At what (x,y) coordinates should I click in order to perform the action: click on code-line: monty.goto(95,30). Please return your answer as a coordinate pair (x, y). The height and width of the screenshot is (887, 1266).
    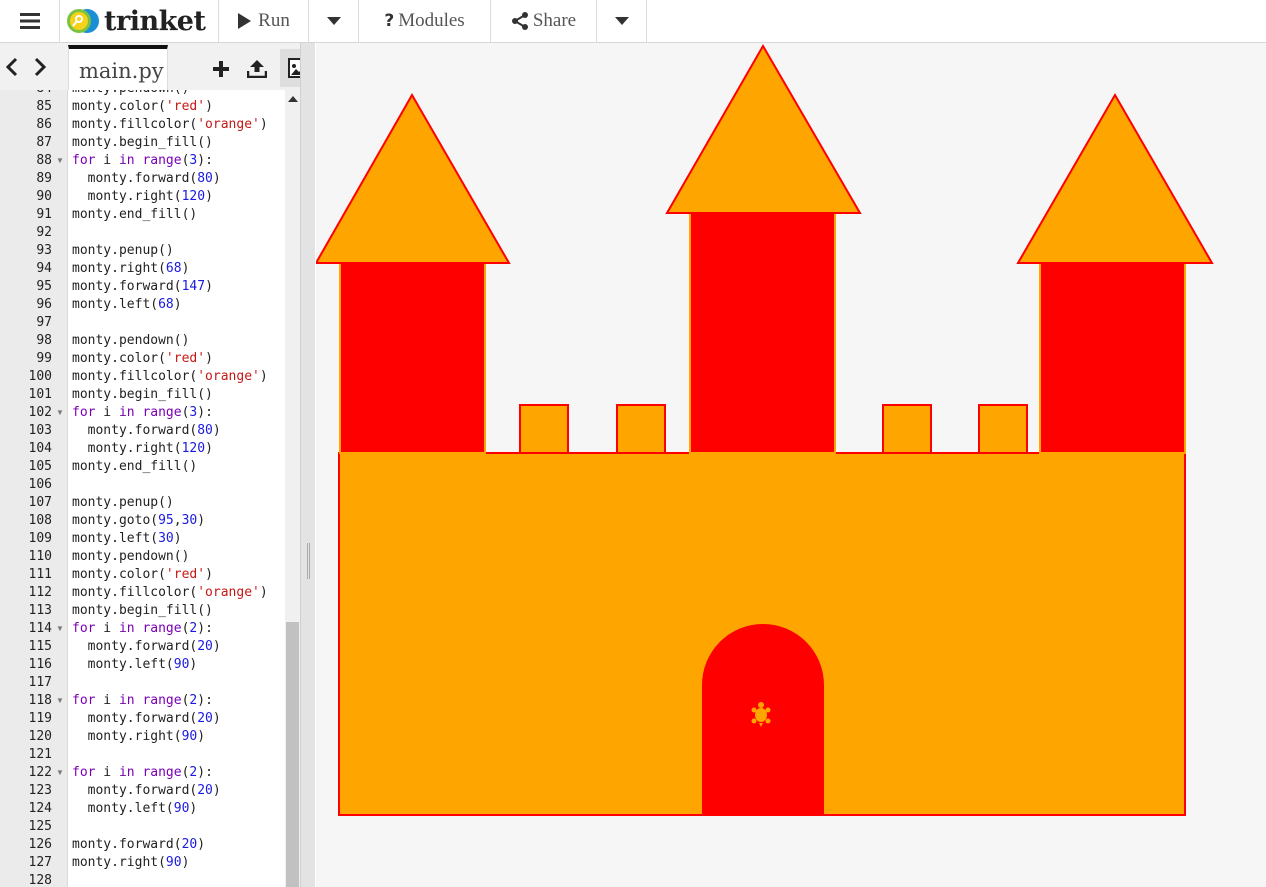
    Looking at the image, I should click on (138, 521).